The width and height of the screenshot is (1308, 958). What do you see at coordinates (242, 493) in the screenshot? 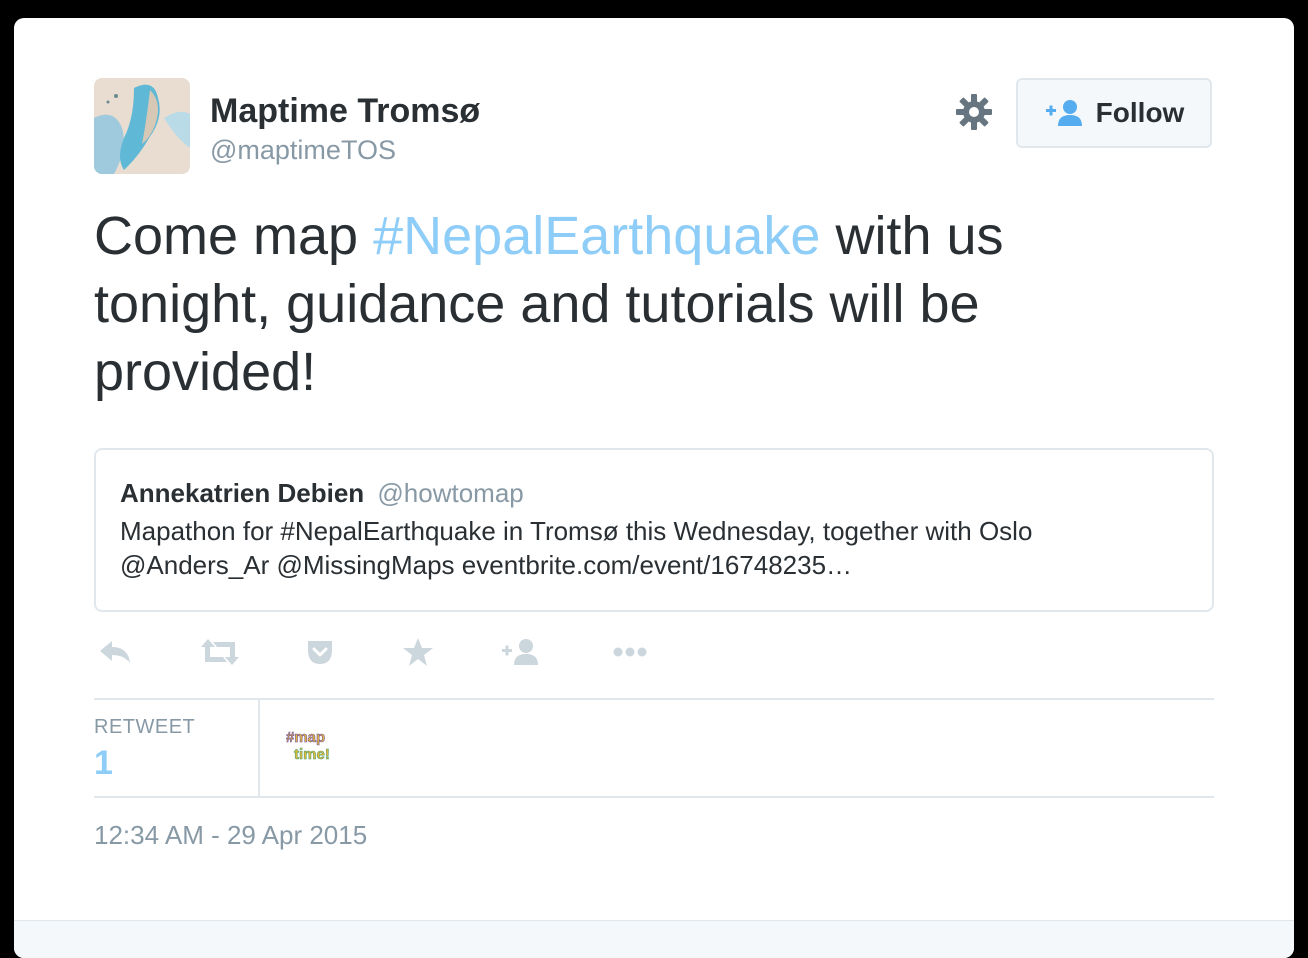
I see `quoted-author-name: Annekatrien Debien` at bounding box center [242, 493].